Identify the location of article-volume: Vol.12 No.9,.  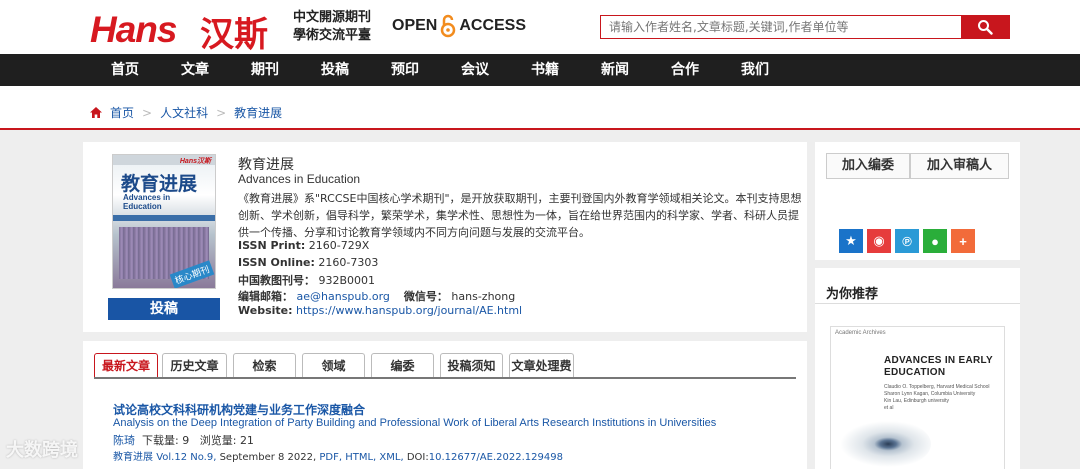
(186, 457).